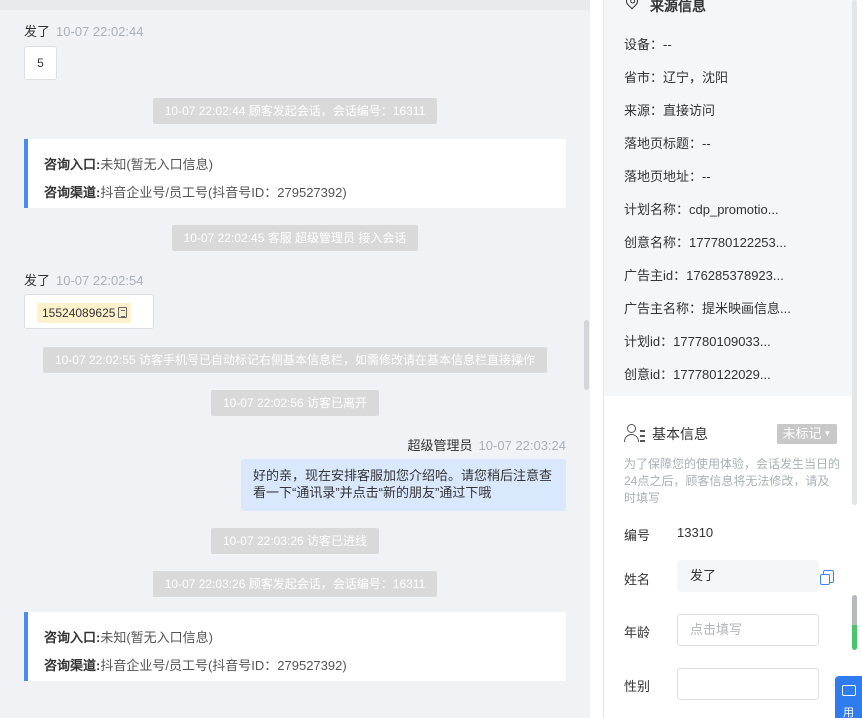 The height and width of the screenshot is (718, 862). Describe the element at coordinates (295, 111) in the screenshot. I see `system-message: 10-07 22:02:44 顾客发起会话，会话编号：16311` at that location.